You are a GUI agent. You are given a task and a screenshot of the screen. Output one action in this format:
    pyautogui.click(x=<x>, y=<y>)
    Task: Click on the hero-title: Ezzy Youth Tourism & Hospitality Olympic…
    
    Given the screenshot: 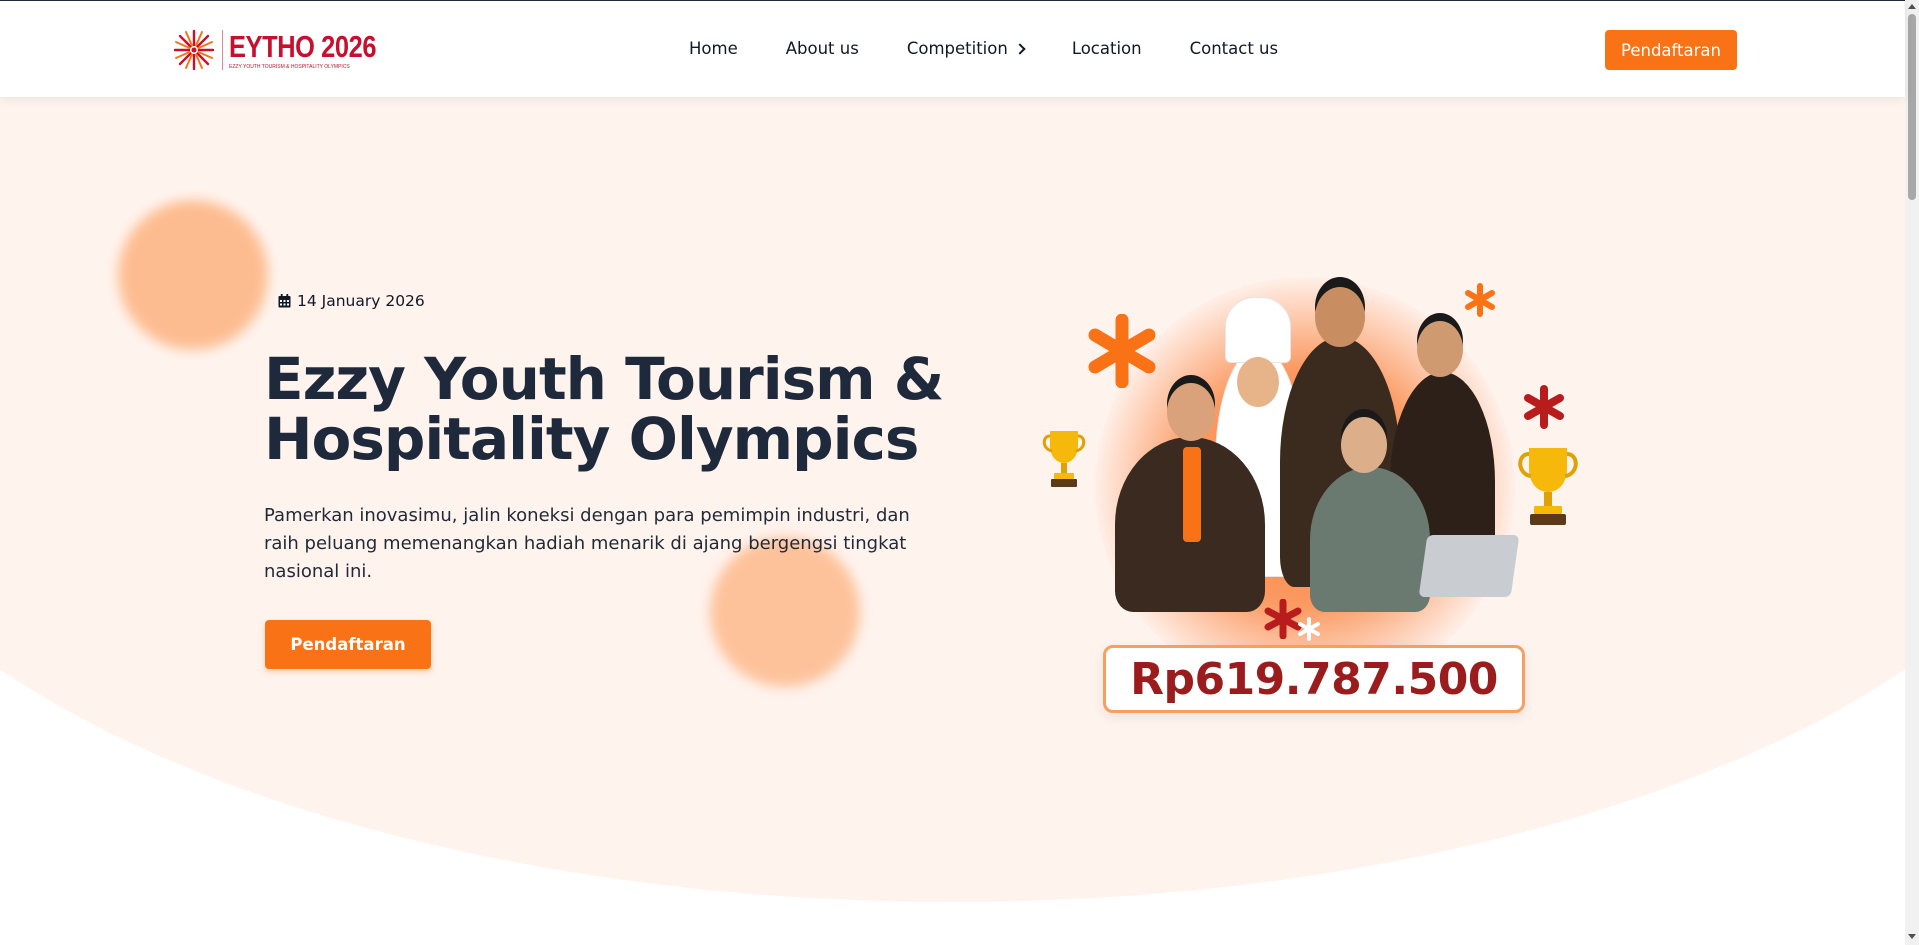 What is the action you would take?
    pyautogui.click(x=624, y=409)
    